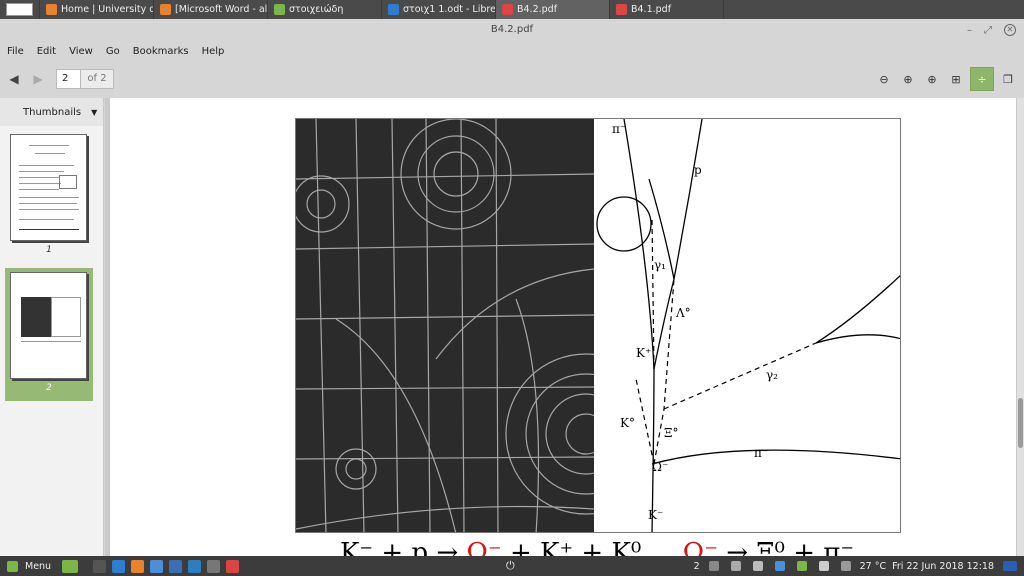 The height and width of the screenshot is (576, 1024). I want to click on chevron-down-icon: ▼, so click(94, 112).